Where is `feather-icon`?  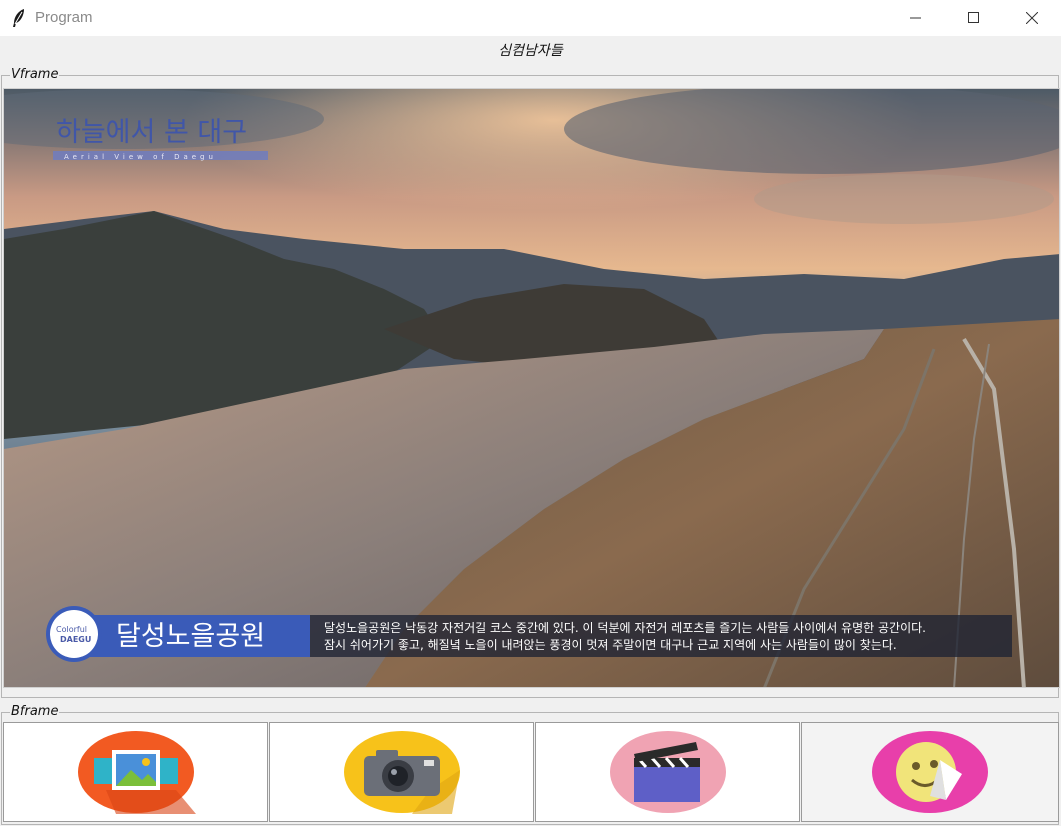
feather-icon is located at coordinates (18, 18).